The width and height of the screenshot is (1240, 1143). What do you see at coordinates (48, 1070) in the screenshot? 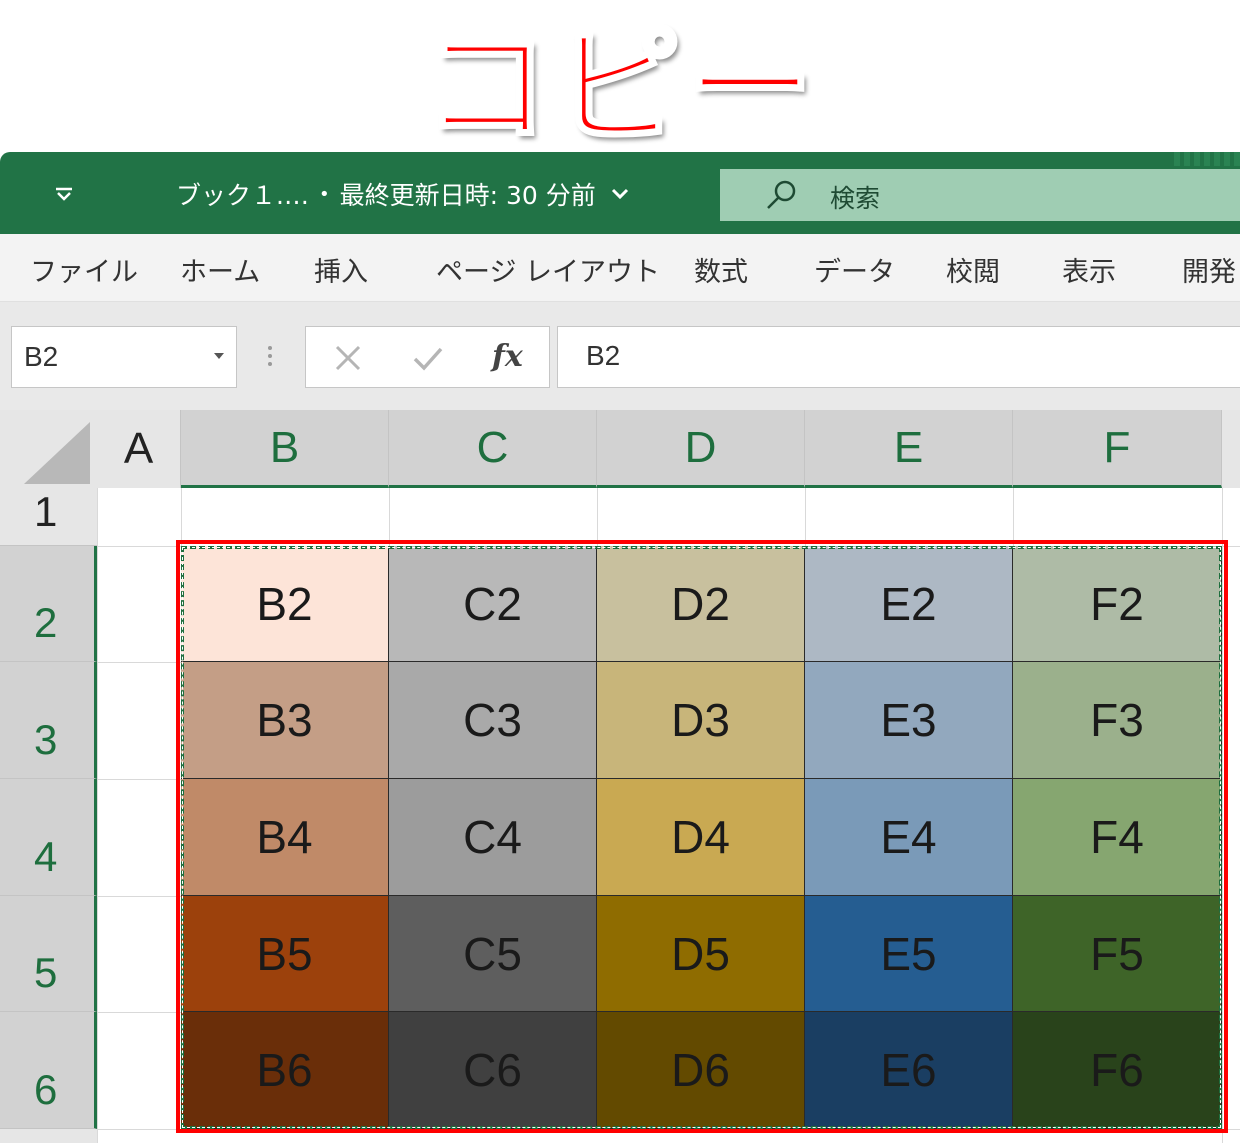
I see `row-header-6: 6` at bounding box center [48, 1070].